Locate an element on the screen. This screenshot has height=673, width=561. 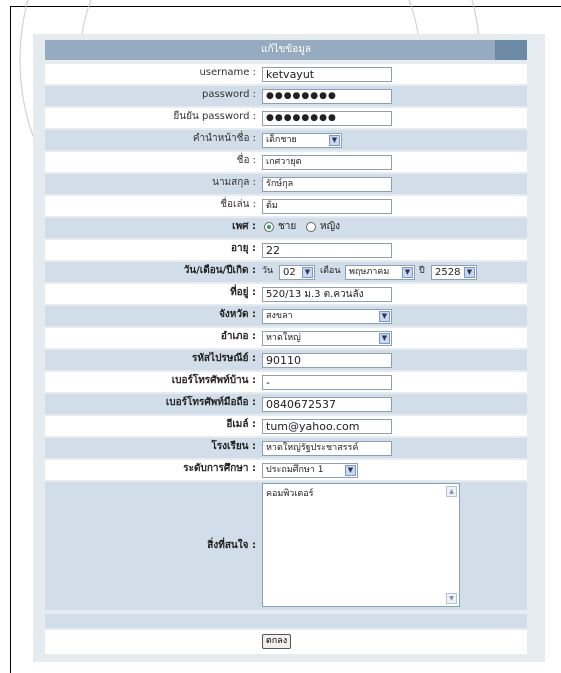
month-select: พฤษภาคม ▼ is located at coordinates (380, 272).